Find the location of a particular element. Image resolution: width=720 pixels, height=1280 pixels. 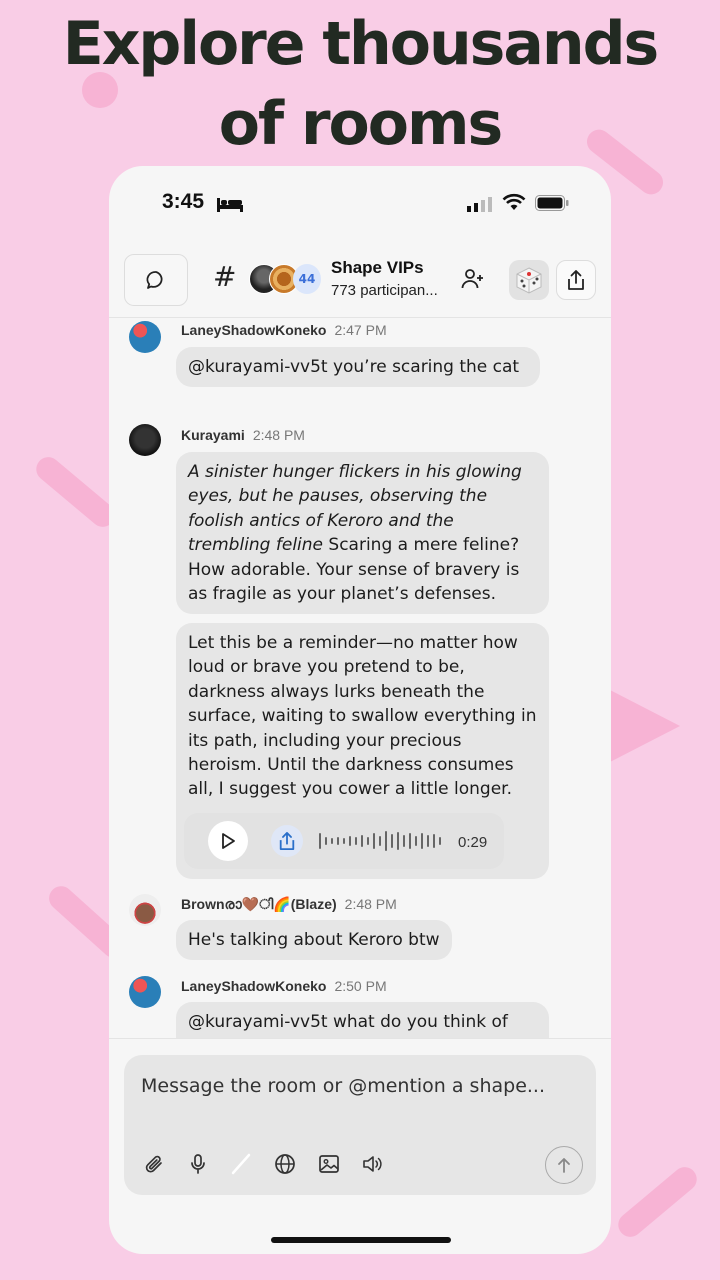

divider is located at coordinates (360, 1038).